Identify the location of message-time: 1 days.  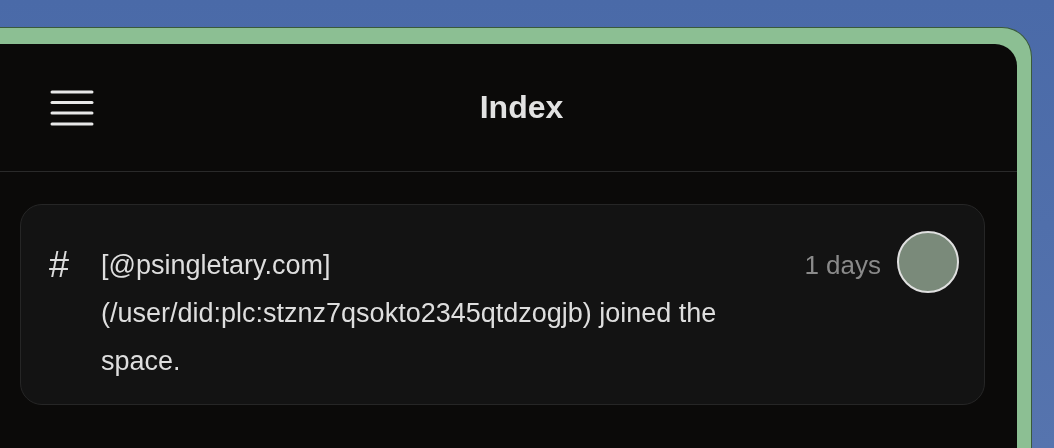
(842, 265).